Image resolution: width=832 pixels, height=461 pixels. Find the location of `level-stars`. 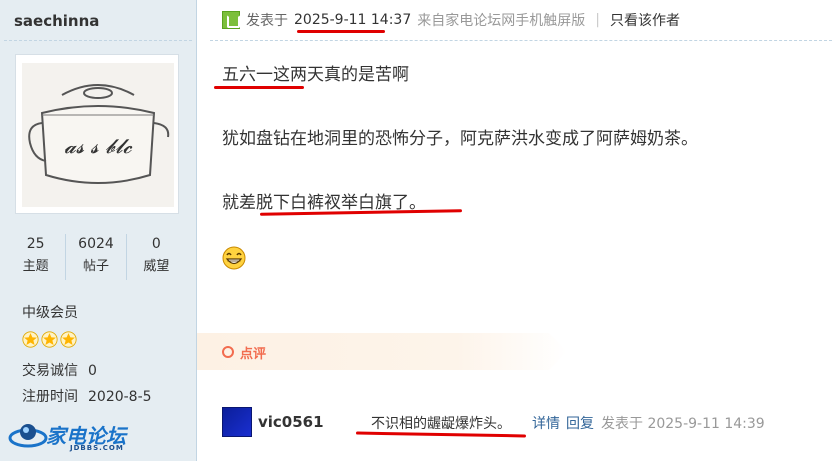

level-stars is located at coordinates (49, 339).